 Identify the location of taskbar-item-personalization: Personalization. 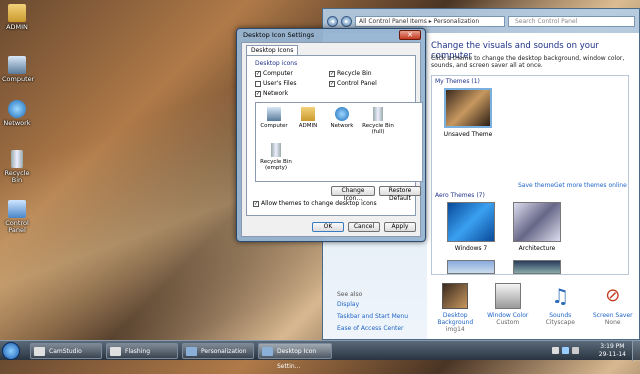
(218, 351).